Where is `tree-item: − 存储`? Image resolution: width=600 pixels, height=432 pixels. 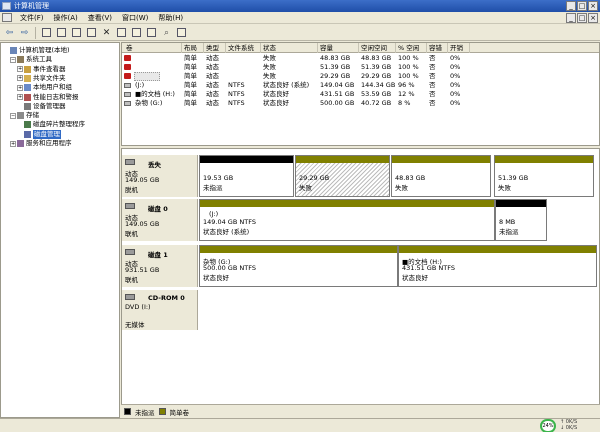 tree-item: − 存储 is located at coordinates (24, 115).